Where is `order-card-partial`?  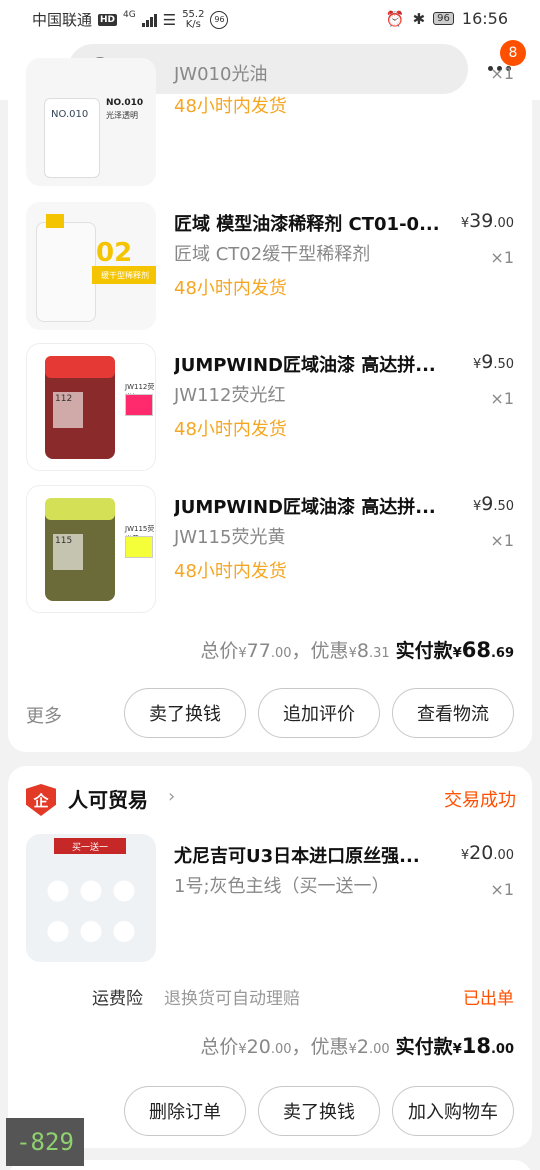
order-card-partial is located at coordinates (270, 1165).